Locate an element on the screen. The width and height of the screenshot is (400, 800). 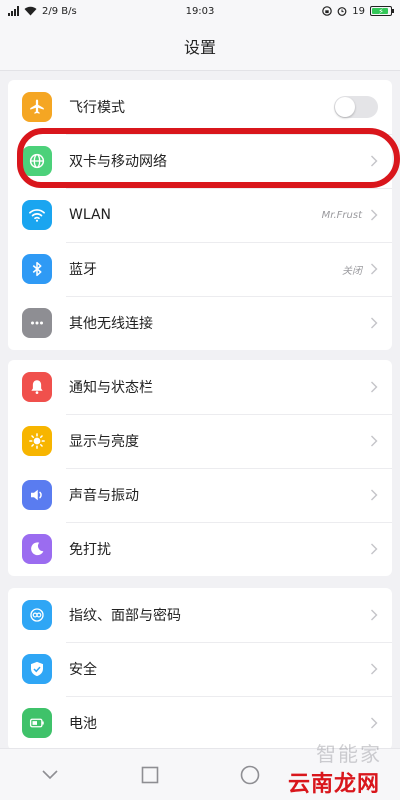
circle-icon is located at coordinates (250, 774).